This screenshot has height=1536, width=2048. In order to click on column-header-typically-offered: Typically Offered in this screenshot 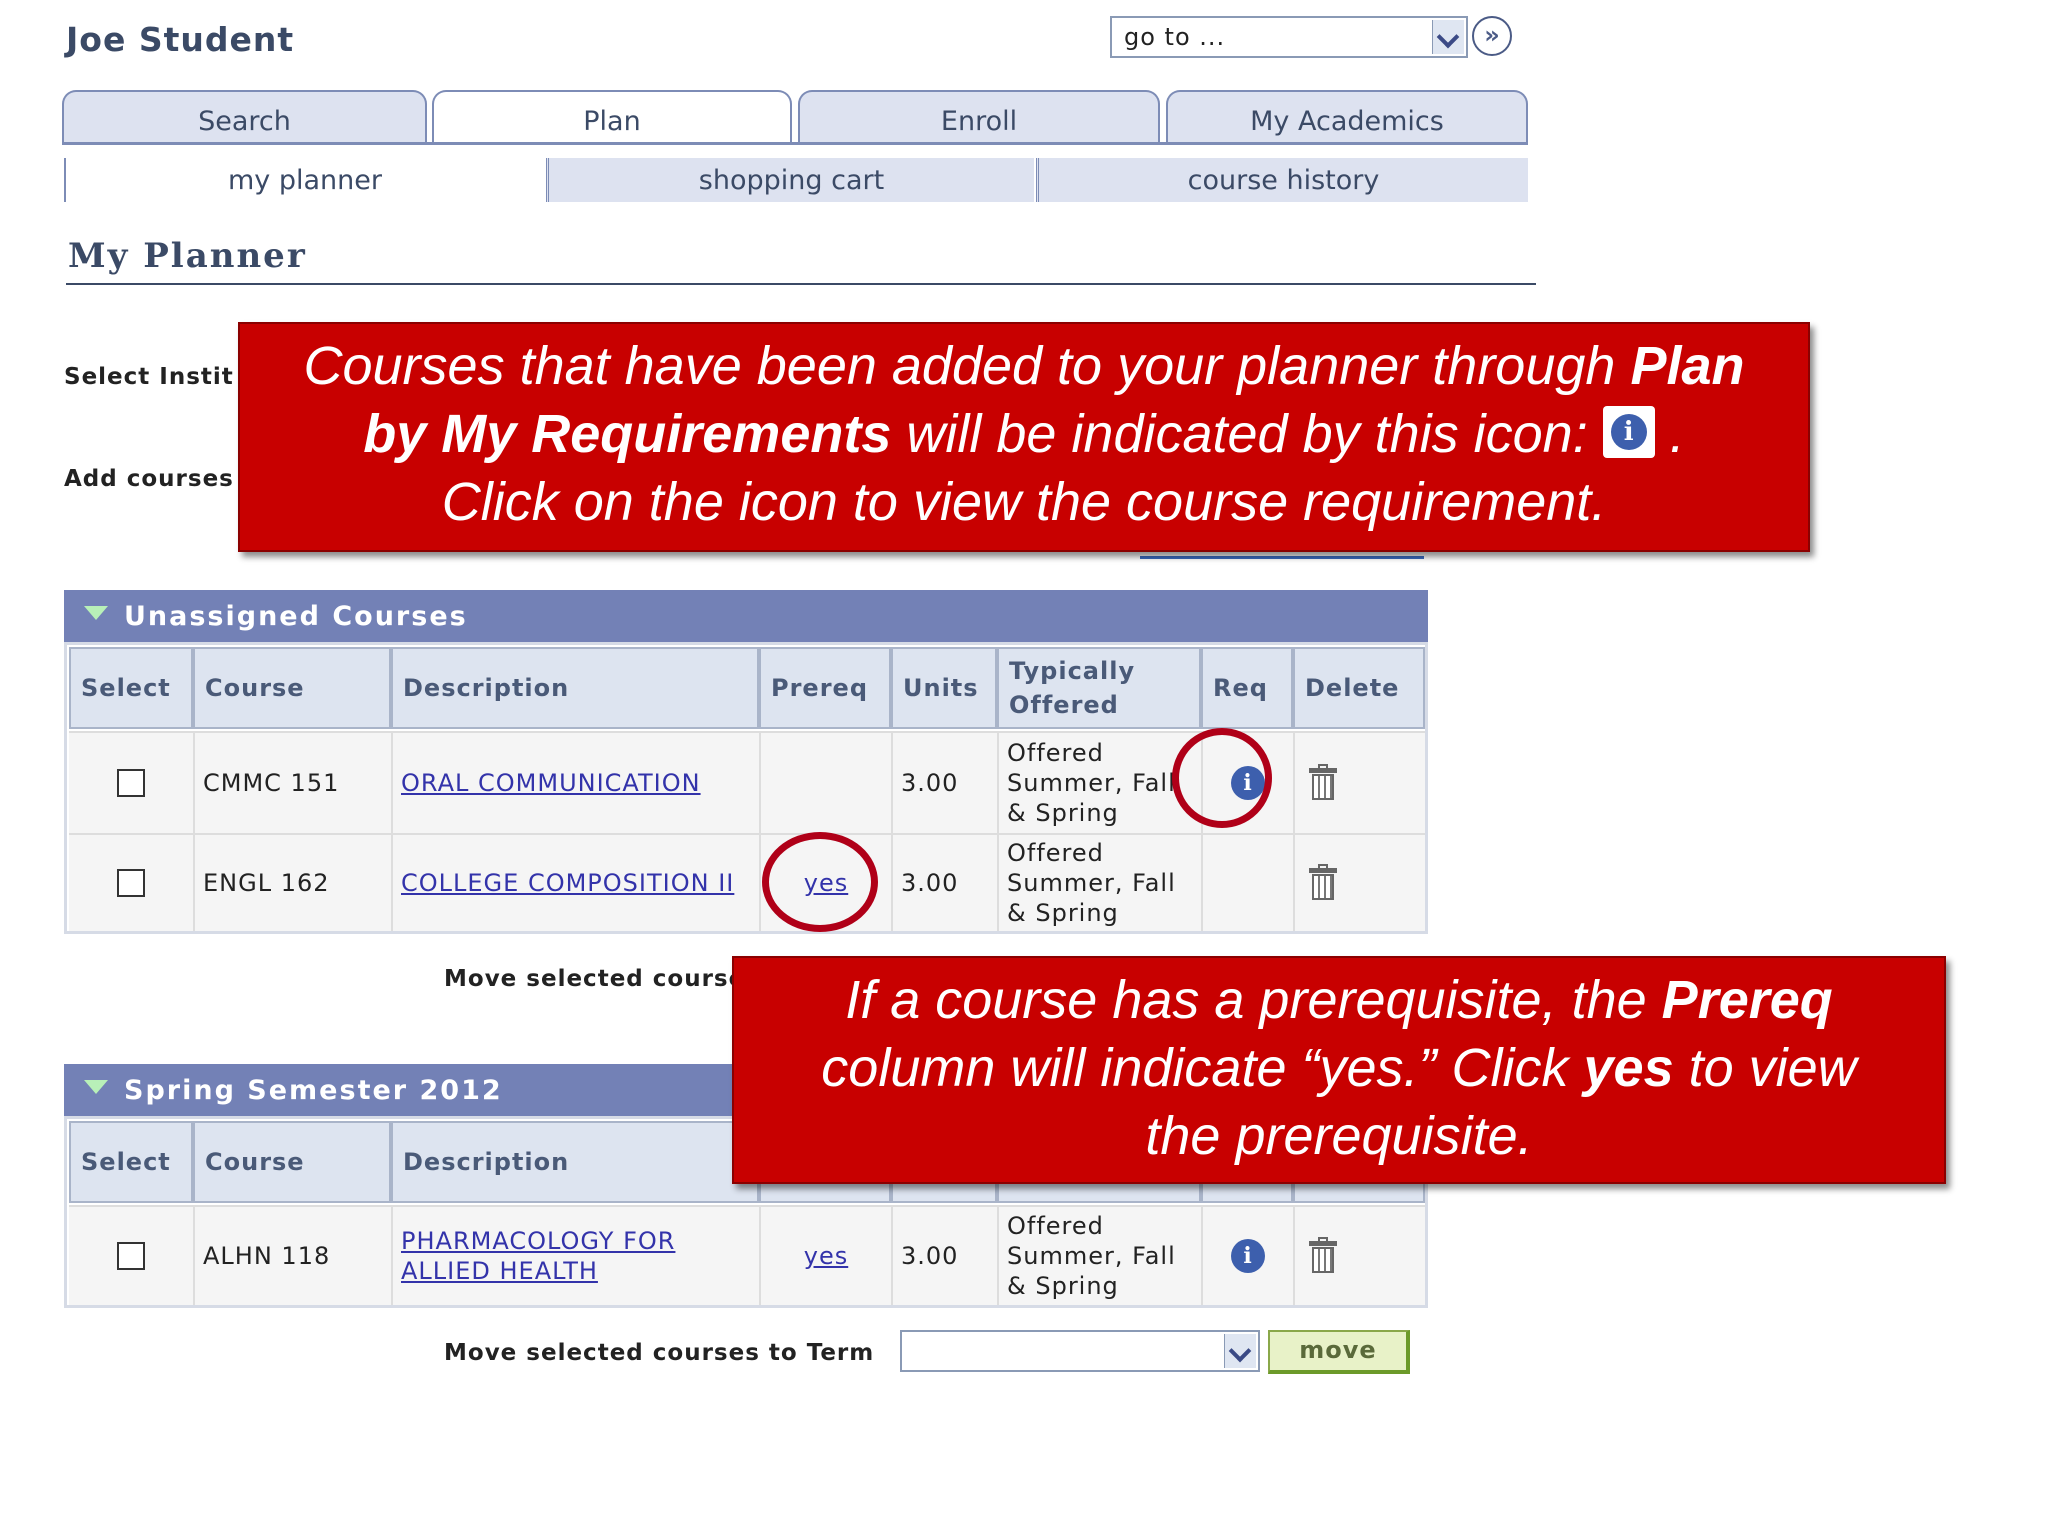, I will do `click(1099, 688)`.